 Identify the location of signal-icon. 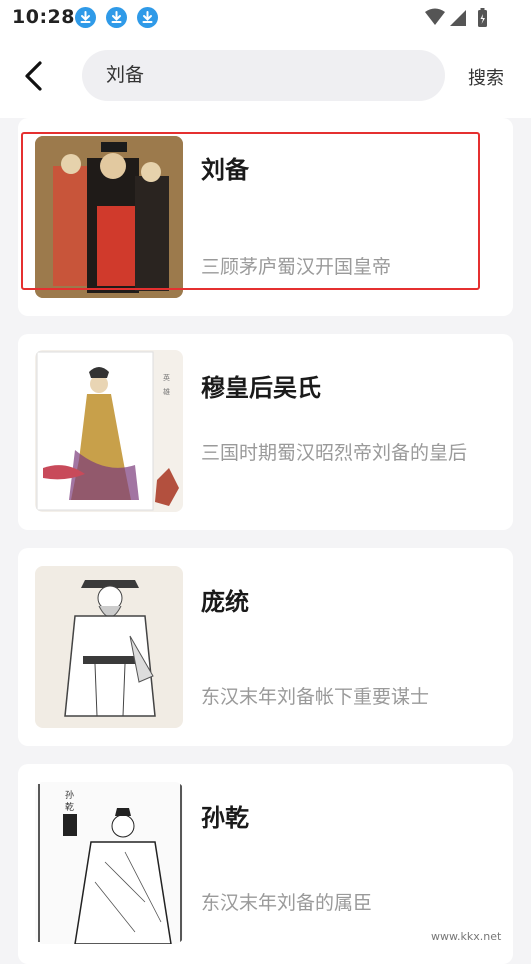
(458, 18).